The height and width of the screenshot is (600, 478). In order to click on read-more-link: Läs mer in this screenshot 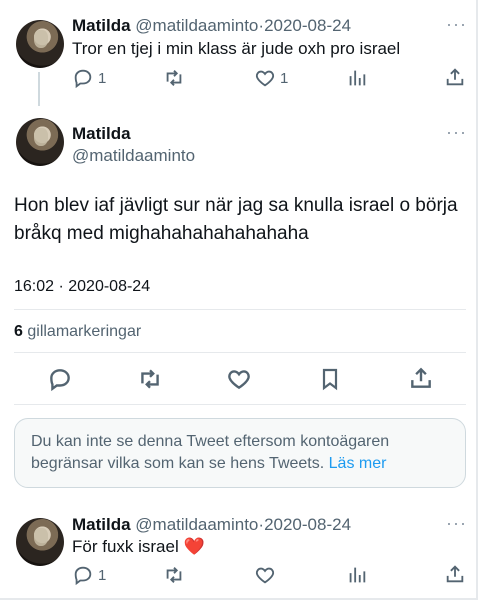, I will do `click(358, 463)`.